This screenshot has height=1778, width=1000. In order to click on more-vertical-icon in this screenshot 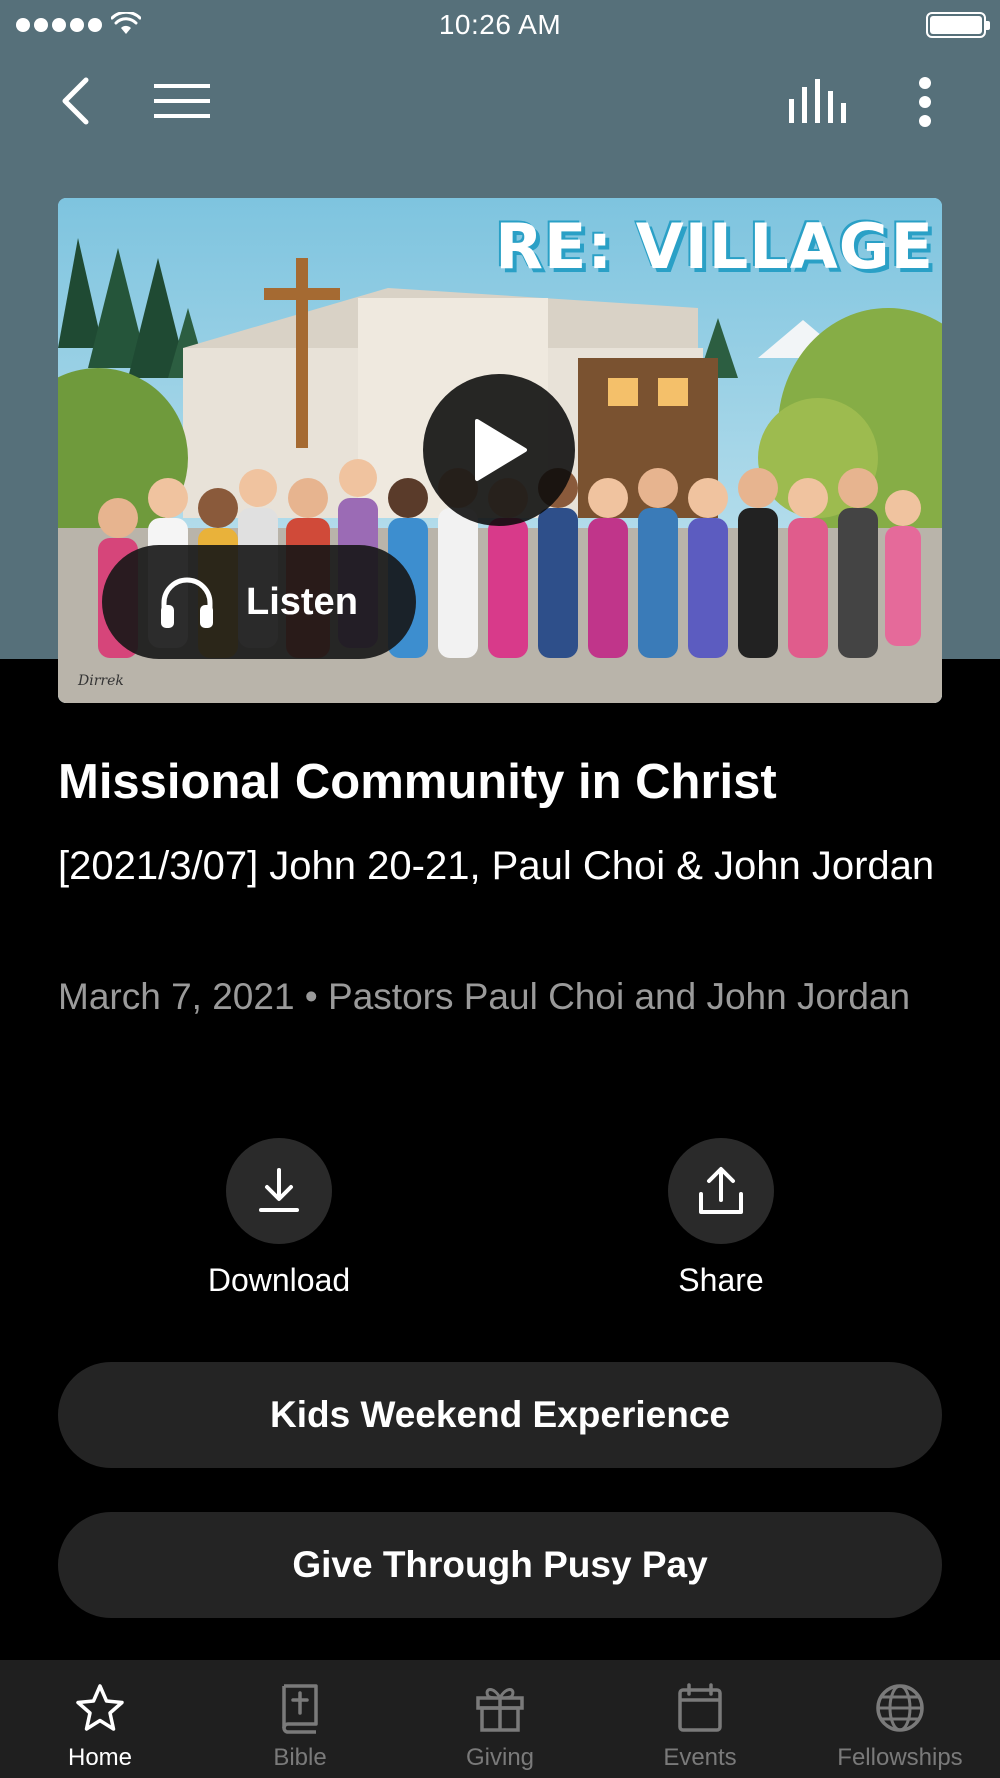, I will do `click(925, 102)`.